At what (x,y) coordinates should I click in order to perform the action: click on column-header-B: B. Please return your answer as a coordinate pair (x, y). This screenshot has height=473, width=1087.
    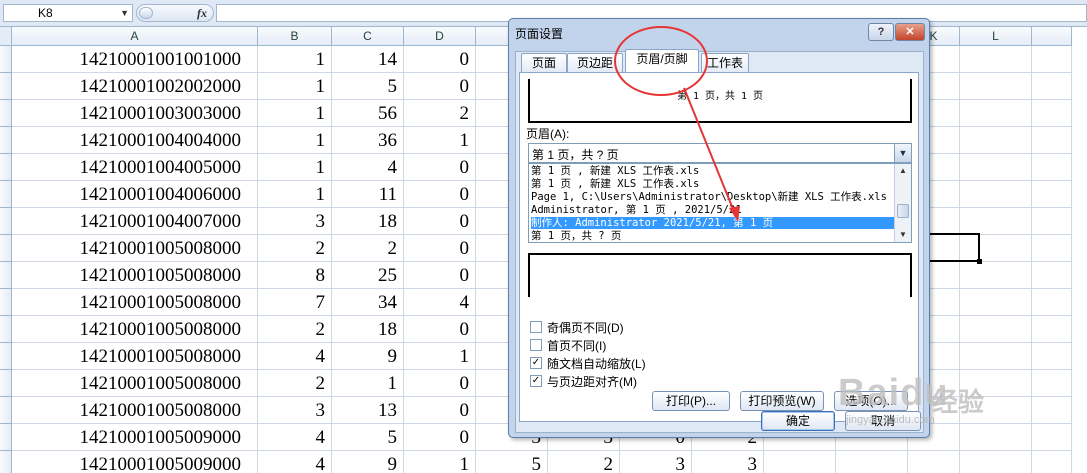
    Looking at the image, I should click on (295, 36).